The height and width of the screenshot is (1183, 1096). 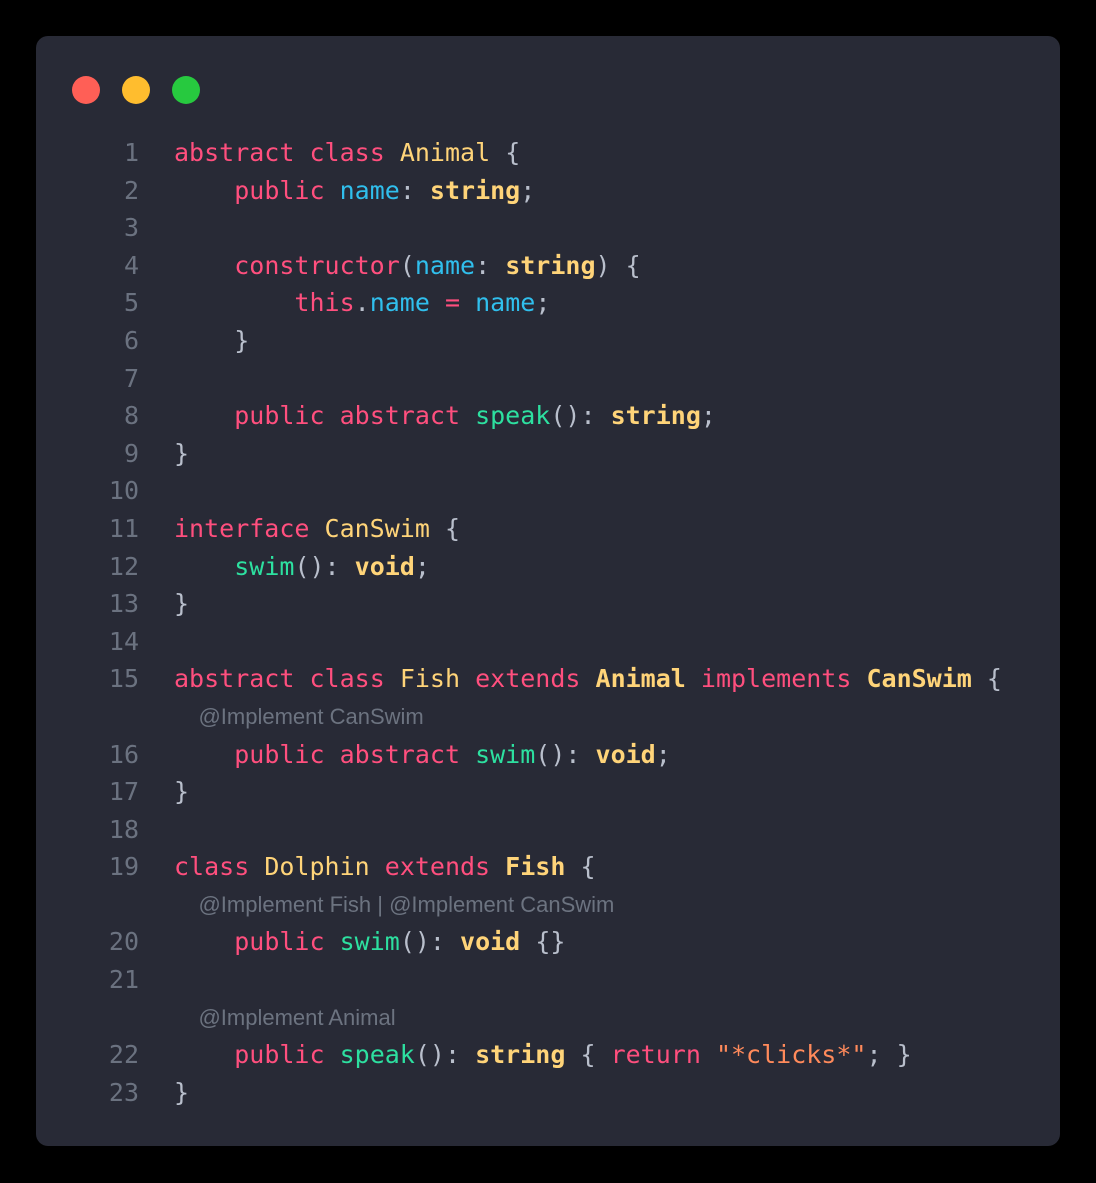 I want to click on code-token: return, so click(x=655, y=1055).